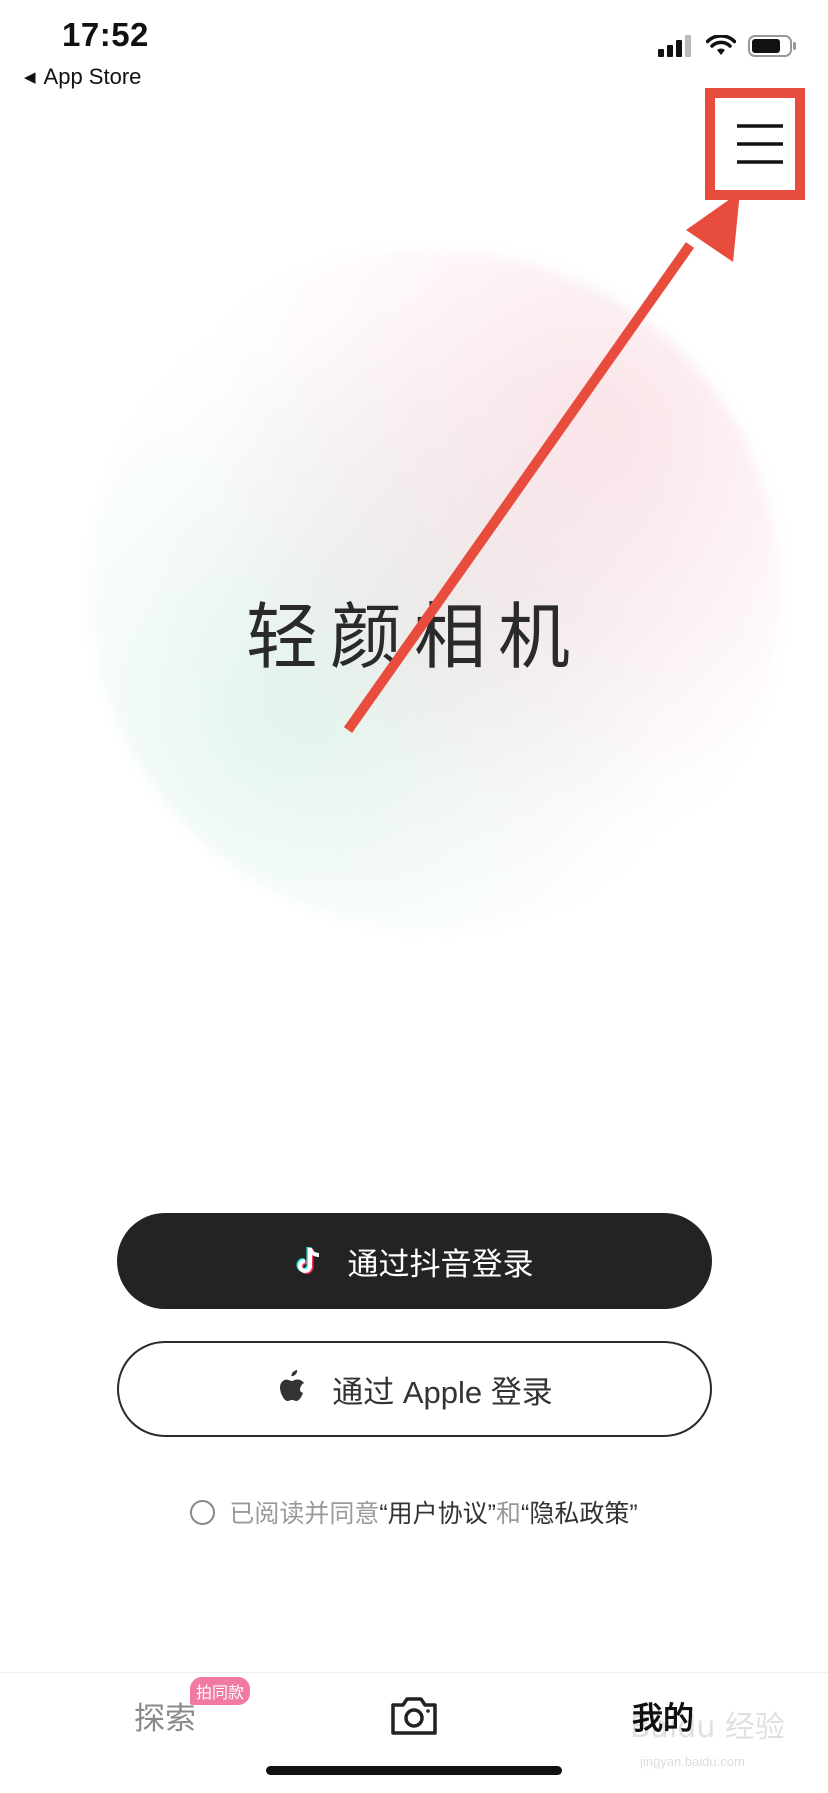 This screenshot has width=828, height=1793. Describe the element at coordinates (437, 1512) in the screenshot. I see `user-agreement-link: “用户协议”` at that location.